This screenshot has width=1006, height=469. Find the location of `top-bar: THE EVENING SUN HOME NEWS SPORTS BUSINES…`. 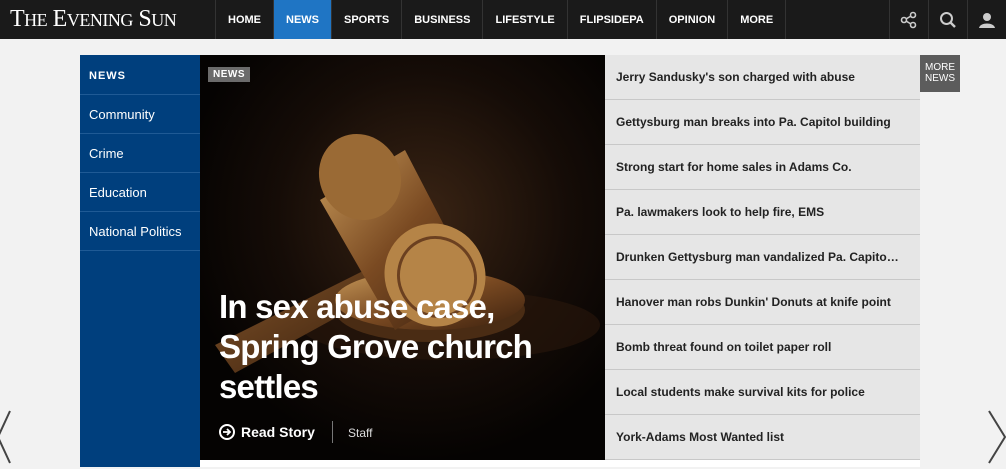

top-bar: THE EVENING SUN HOME NEWS SPORTS BUSINES… is located at coordinates (503, 19).